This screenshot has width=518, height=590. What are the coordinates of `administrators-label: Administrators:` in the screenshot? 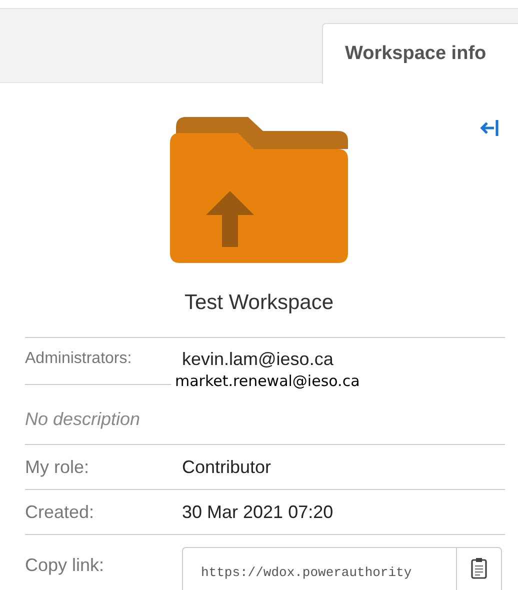 It's located at (79, 359).